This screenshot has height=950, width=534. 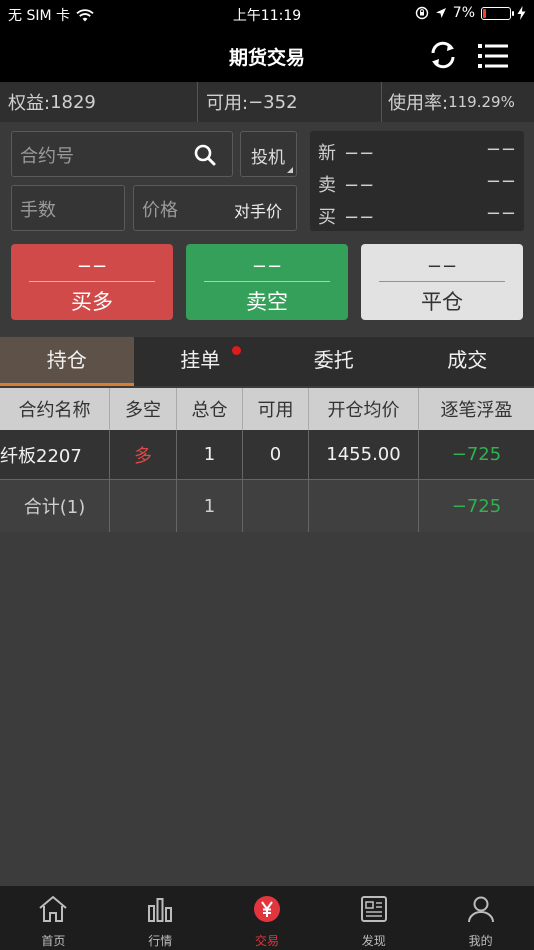 I want to click on search-icon, so click(x=205, y=155).